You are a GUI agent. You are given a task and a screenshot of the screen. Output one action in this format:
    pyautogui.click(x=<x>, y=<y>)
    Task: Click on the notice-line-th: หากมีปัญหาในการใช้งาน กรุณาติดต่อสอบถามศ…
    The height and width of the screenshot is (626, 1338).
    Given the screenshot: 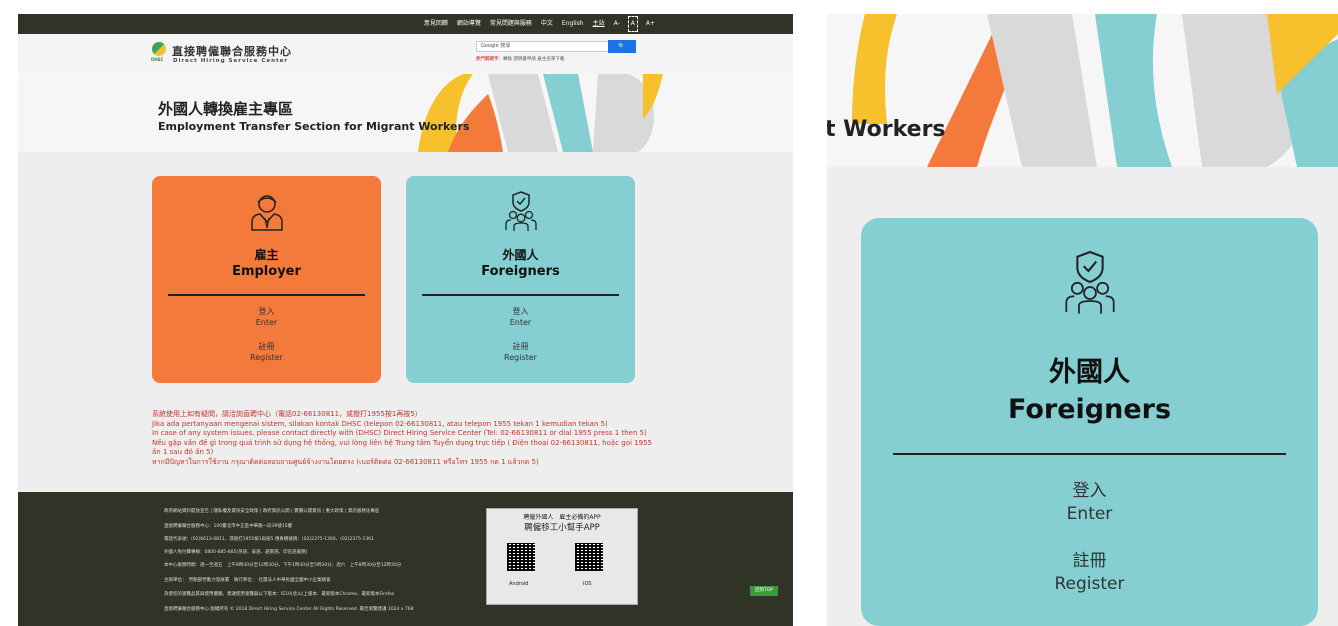 What is the action you would take?
    pyautogui.click(x=345, y=461)
    